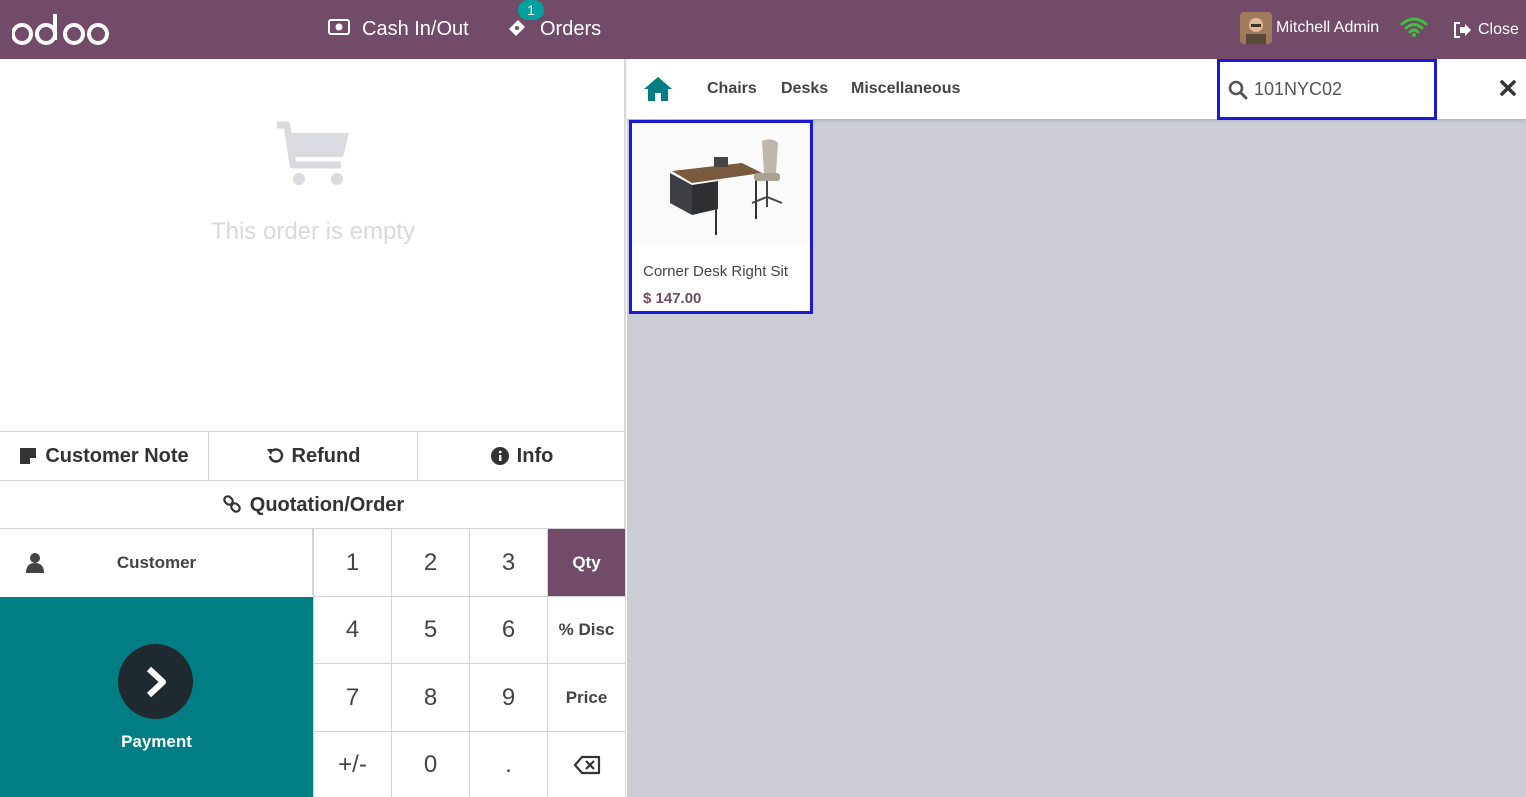 This screenshot has width=1526, height=797. I want to click on numpad-key-1: 1, so click(352, 562).